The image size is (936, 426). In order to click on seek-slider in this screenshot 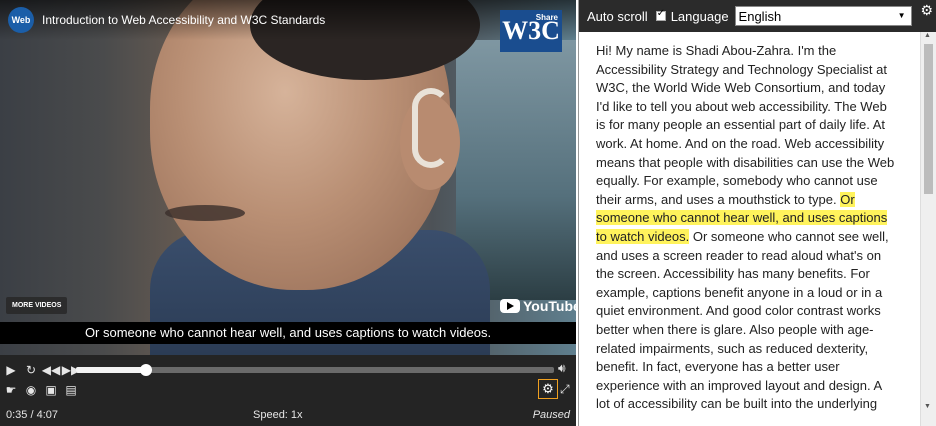, I will do `click(315, 370)`.